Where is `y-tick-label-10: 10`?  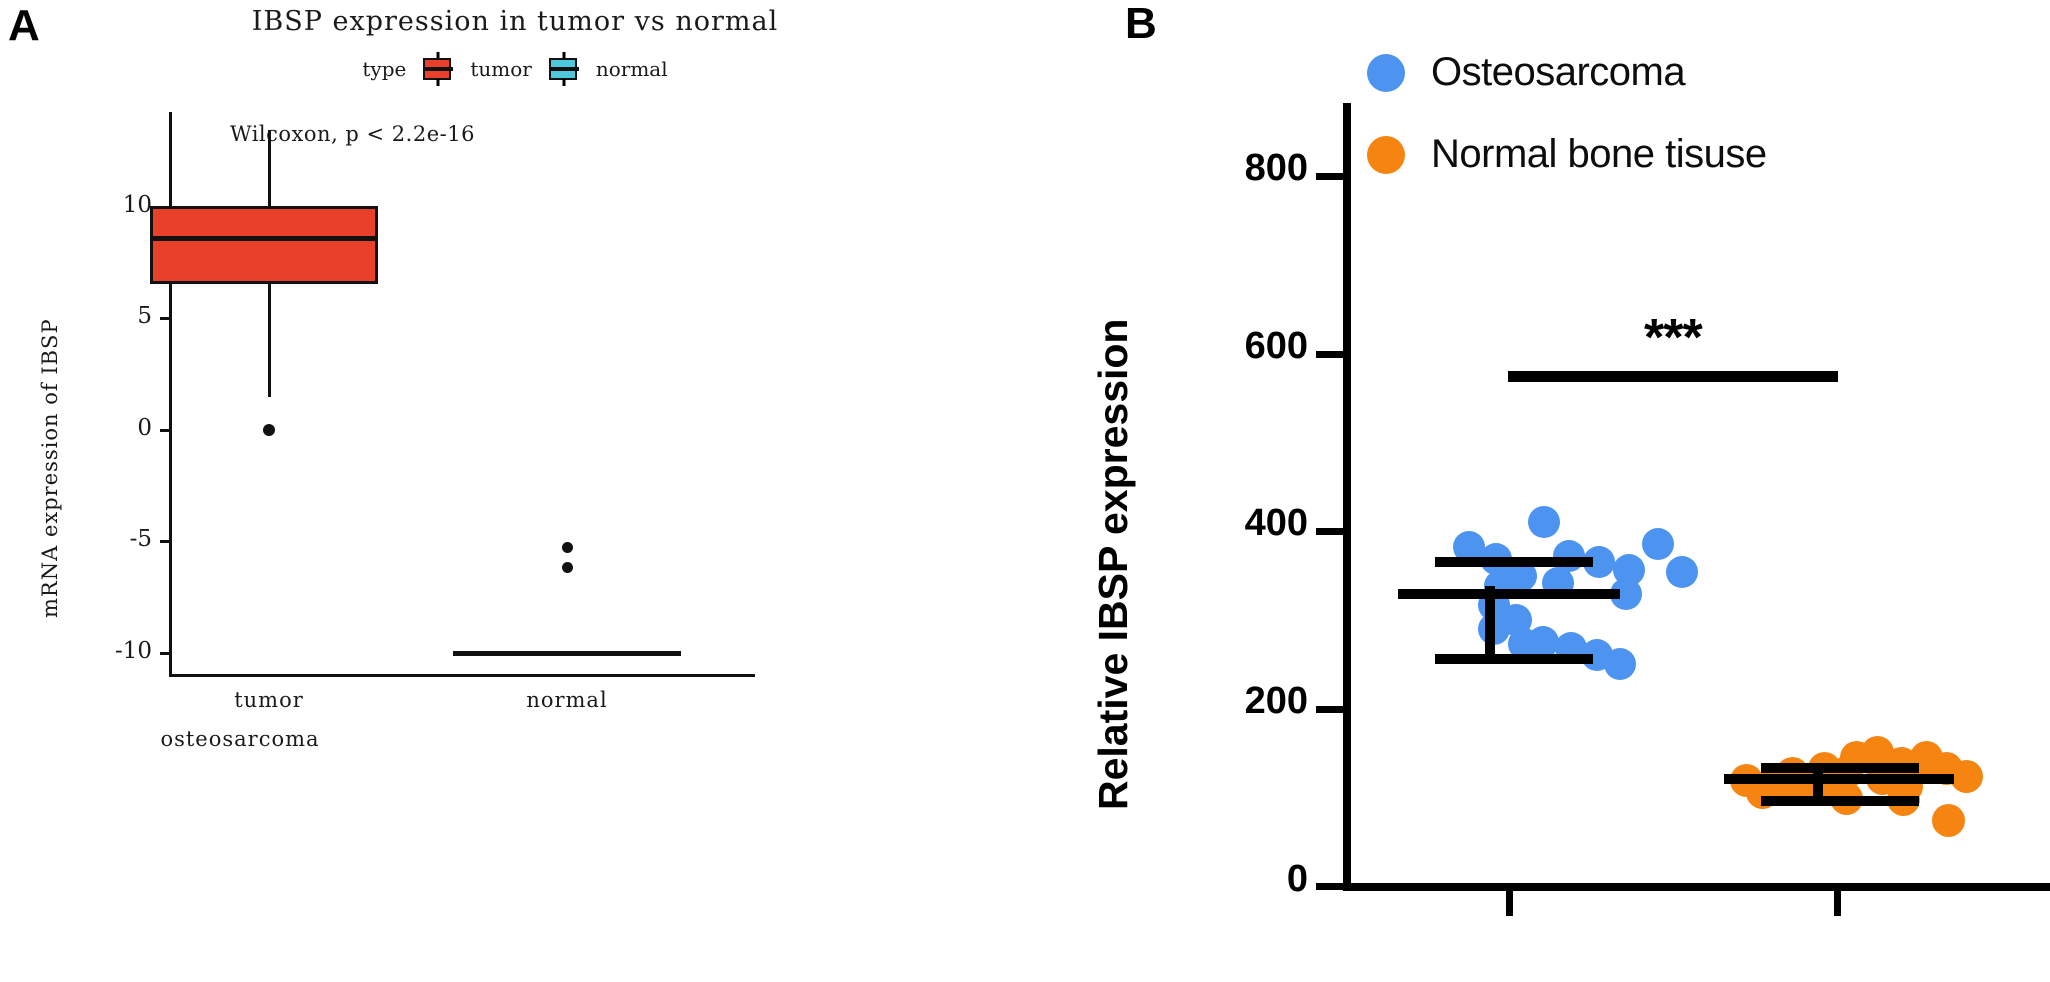
y-tick-label-10: 10 is located at coordinates (137, 205).